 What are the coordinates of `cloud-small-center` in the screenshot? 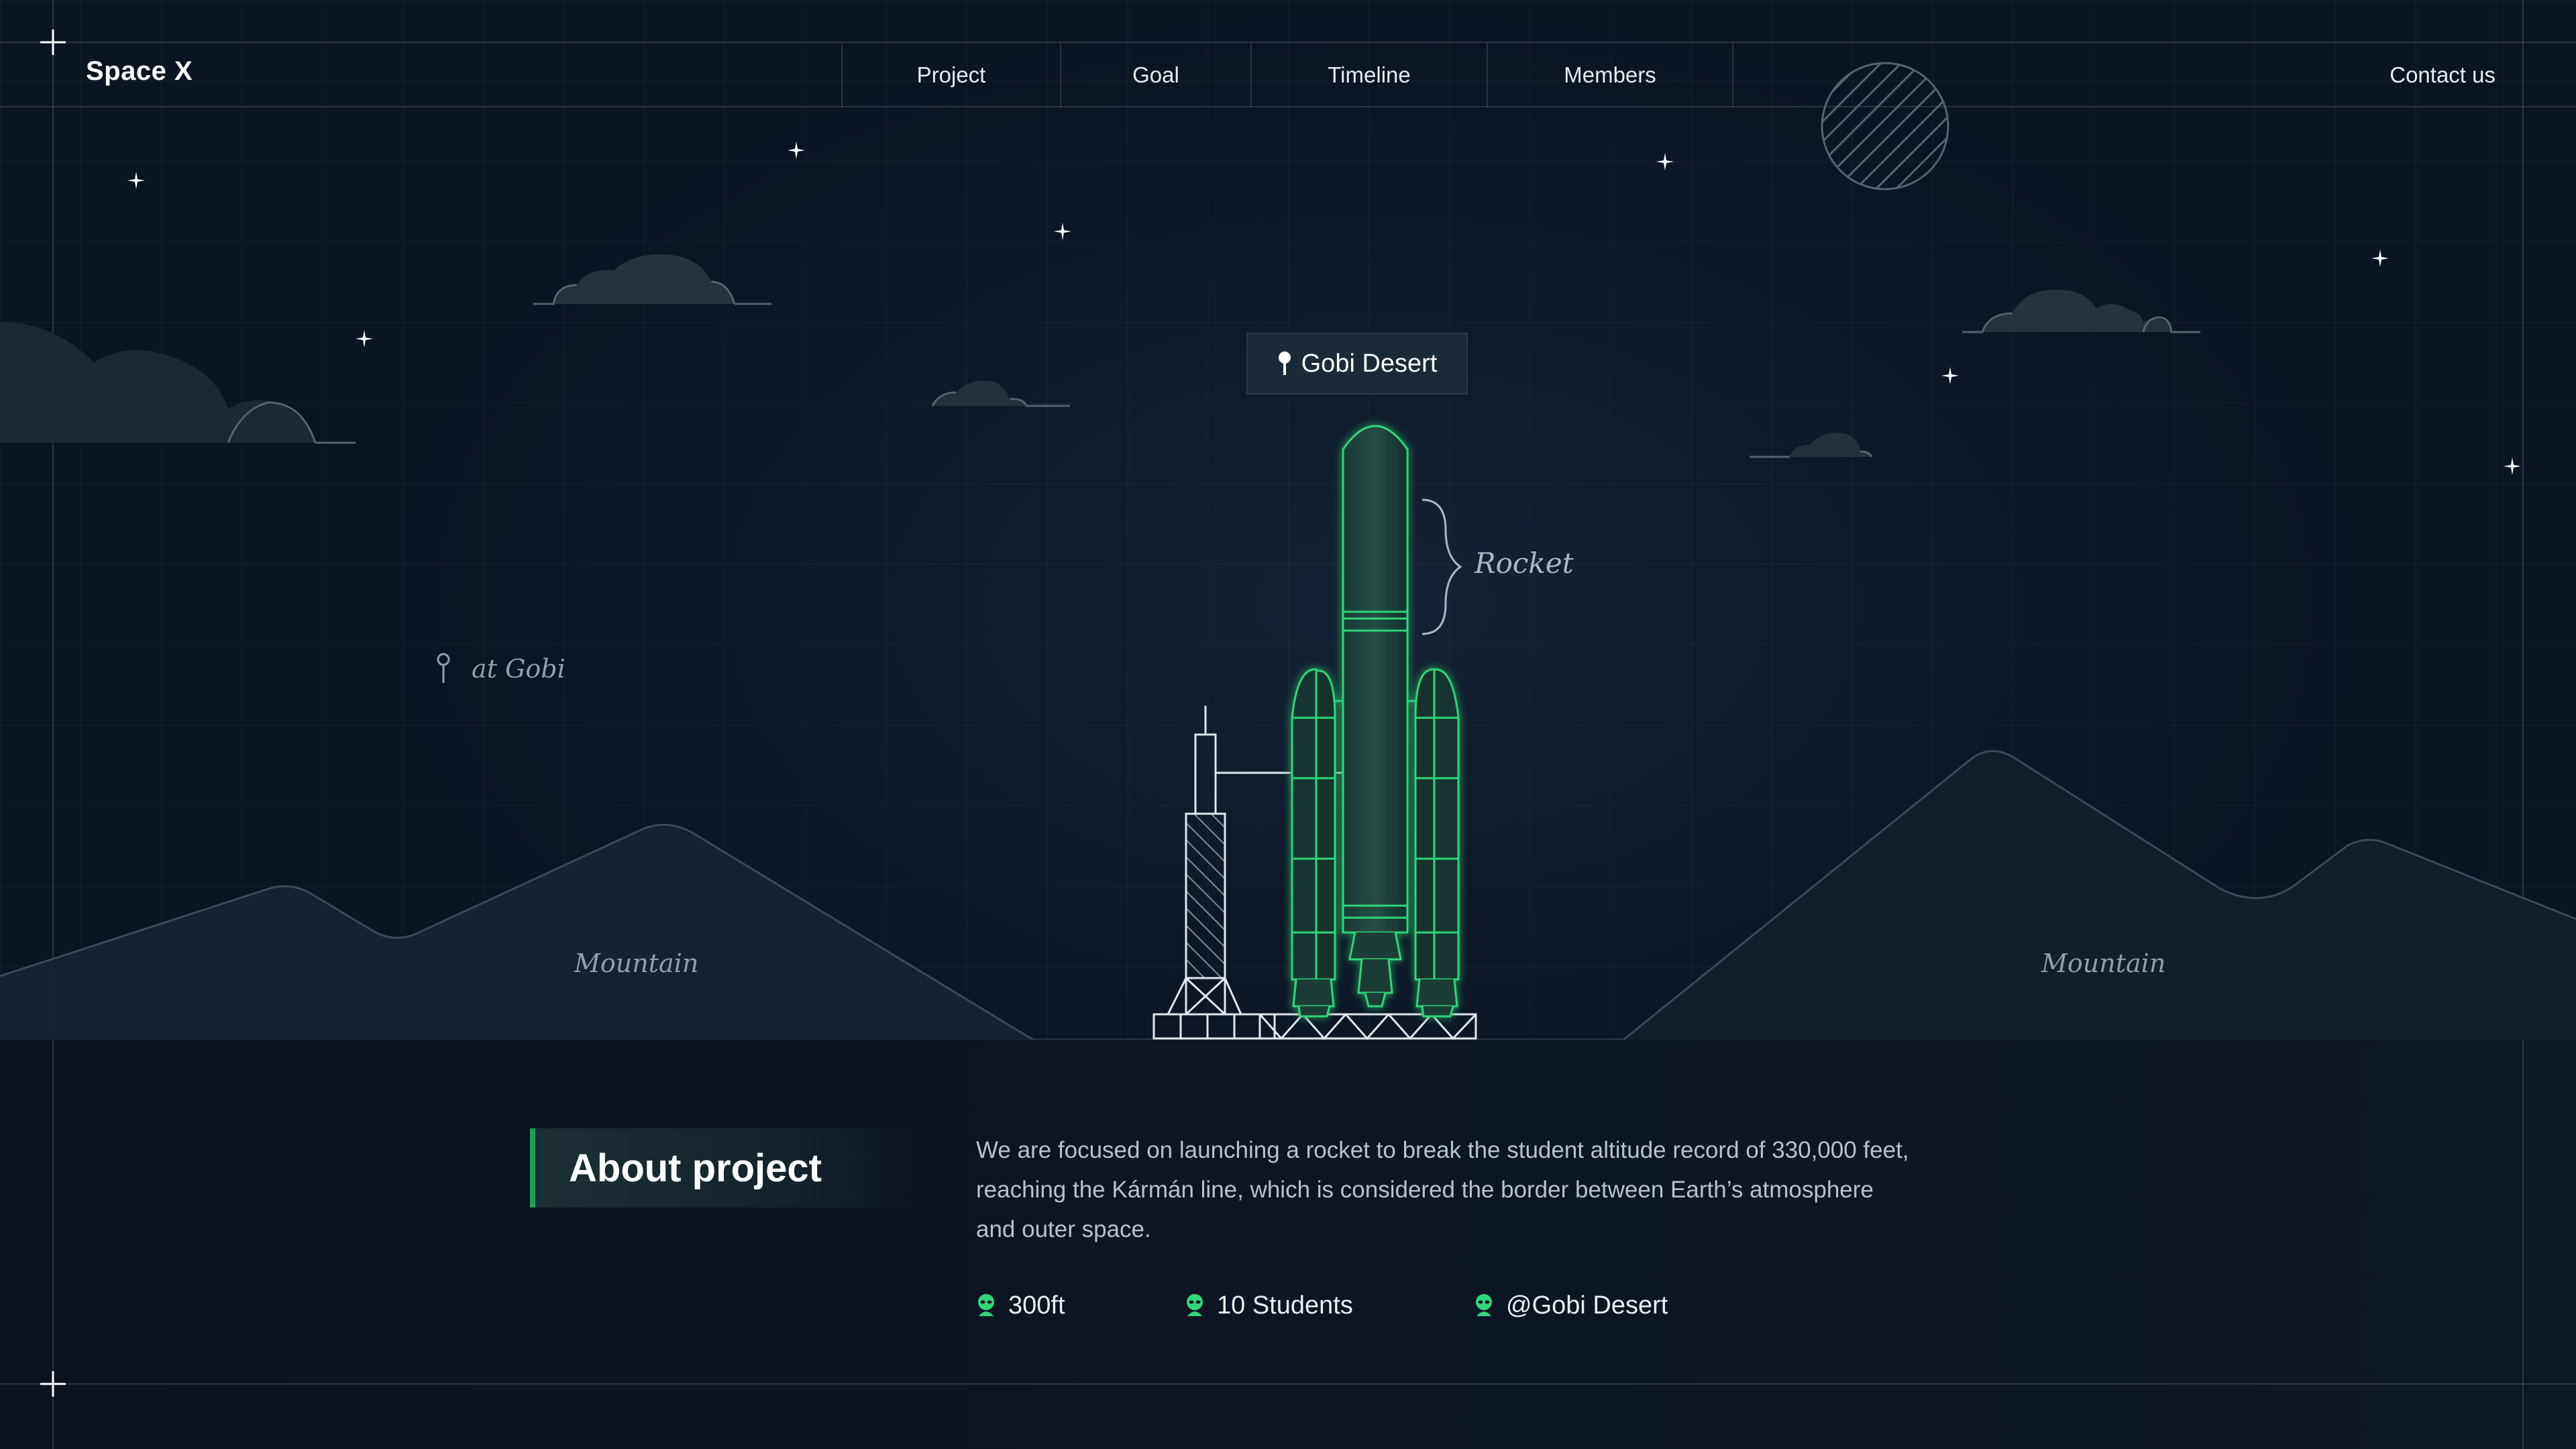 It's located at (1000, 393).